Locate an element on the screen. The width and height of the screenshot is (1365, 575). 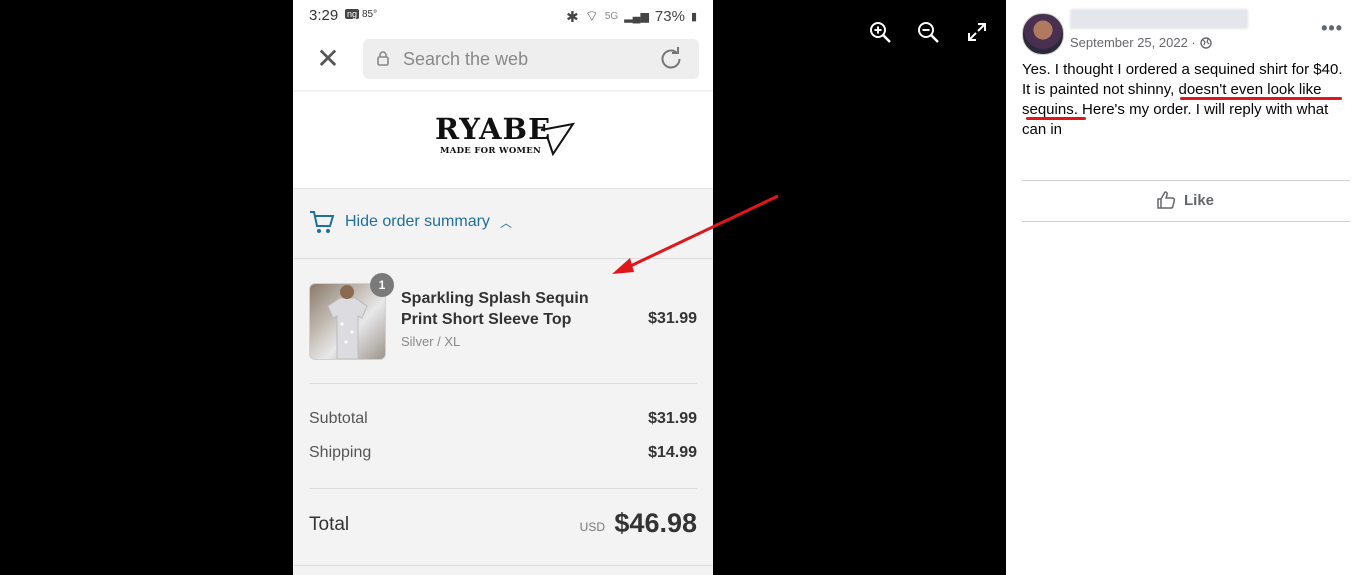
cart-icon is located at coordinates (322, 222).